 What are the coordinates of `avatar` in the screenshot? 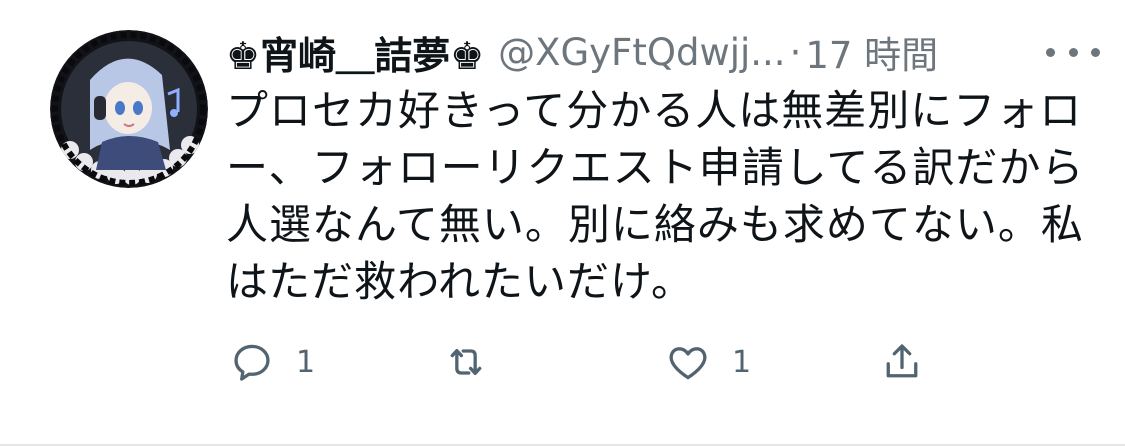 It's located at (129, 109).